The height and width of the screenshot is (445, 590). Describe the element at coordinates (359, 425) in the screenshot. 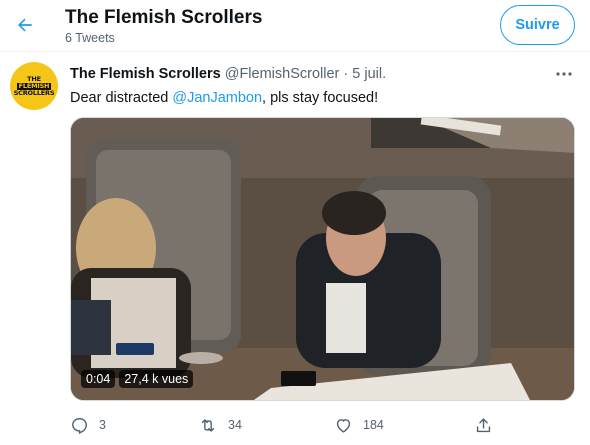

I see `like-button: 184` at that location.